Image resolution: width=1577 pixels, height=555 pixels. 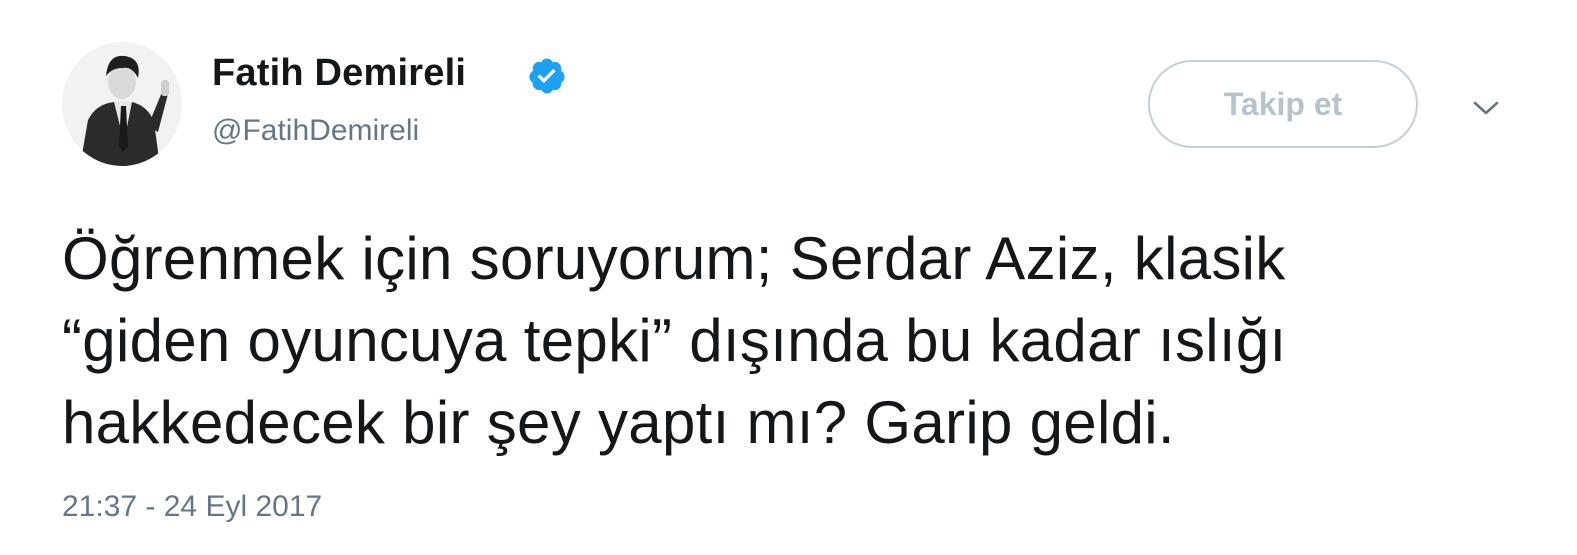 I want to click on chevron-down-icon, so click(x=1486, y=108).